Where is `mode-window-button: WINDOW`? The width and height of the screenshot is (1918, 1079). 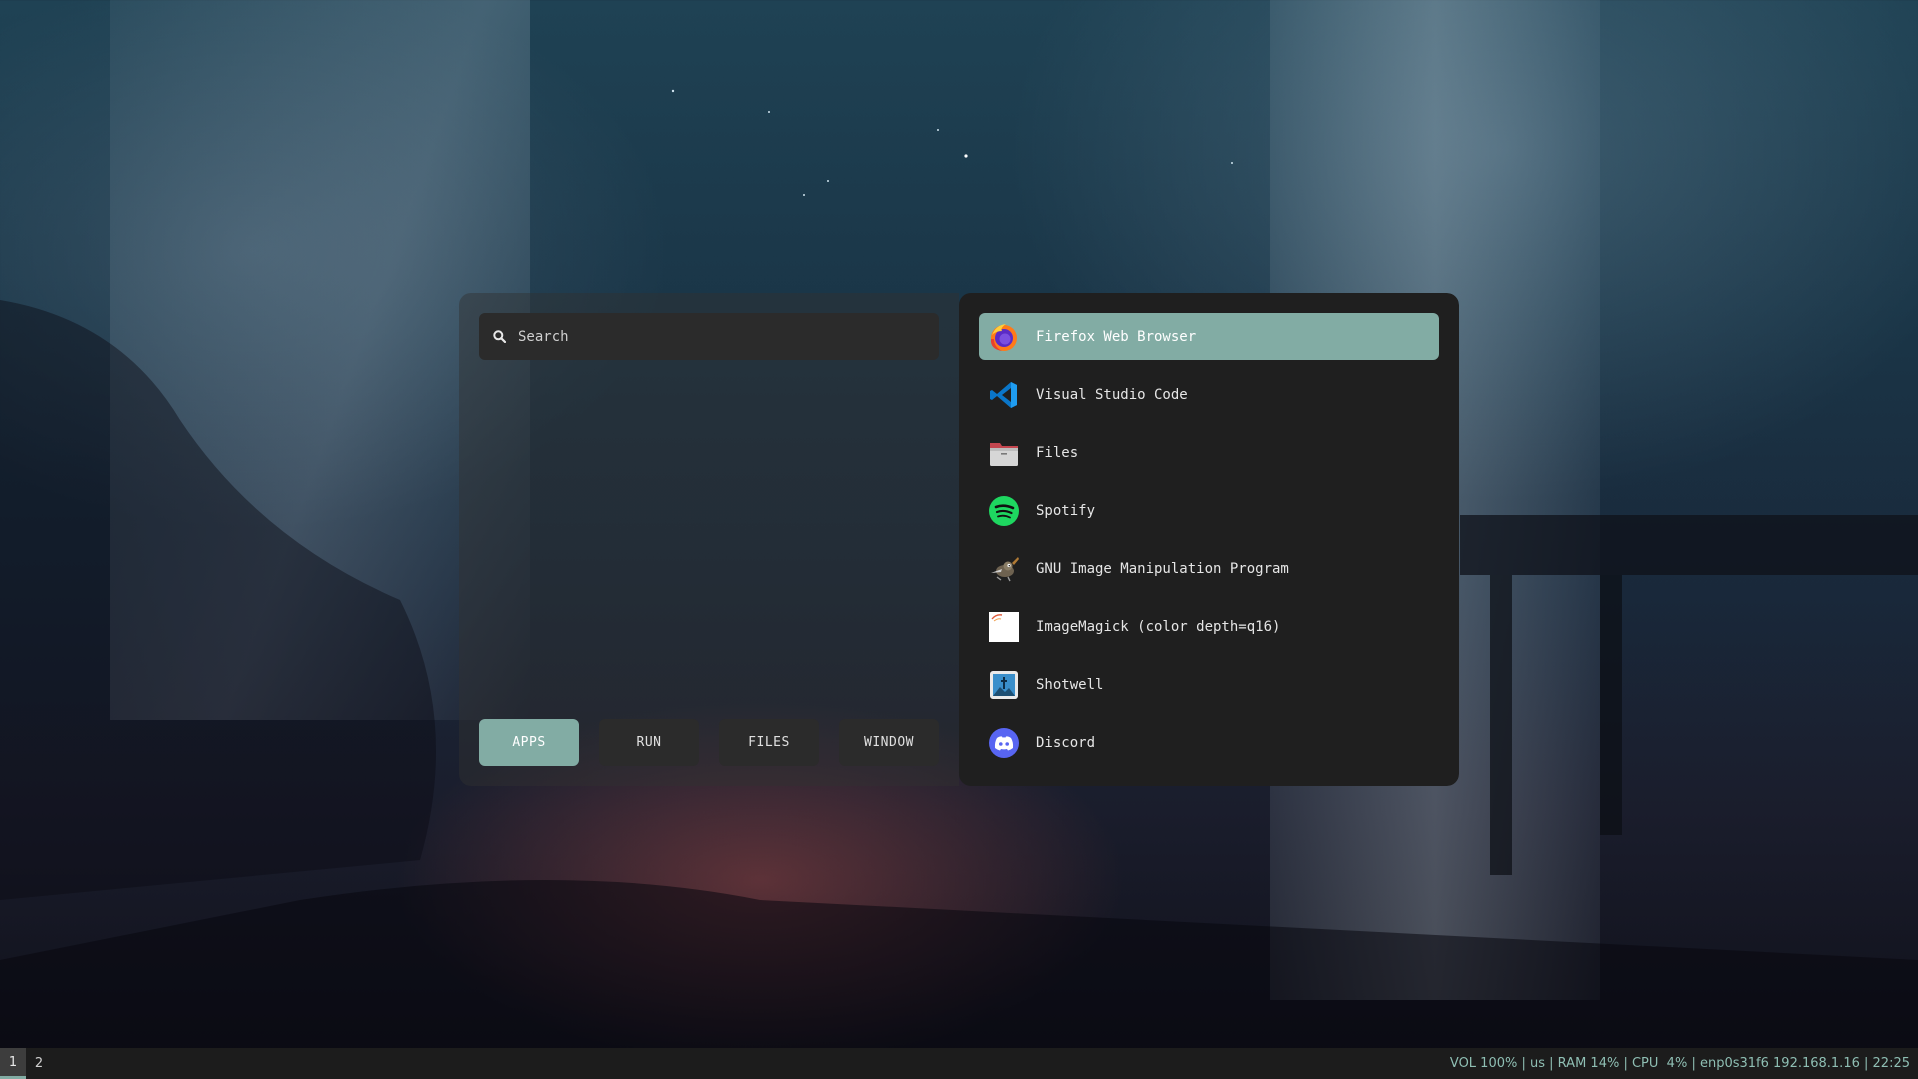
mode-window-button: WINDOW is located at coordinates (889, 742).